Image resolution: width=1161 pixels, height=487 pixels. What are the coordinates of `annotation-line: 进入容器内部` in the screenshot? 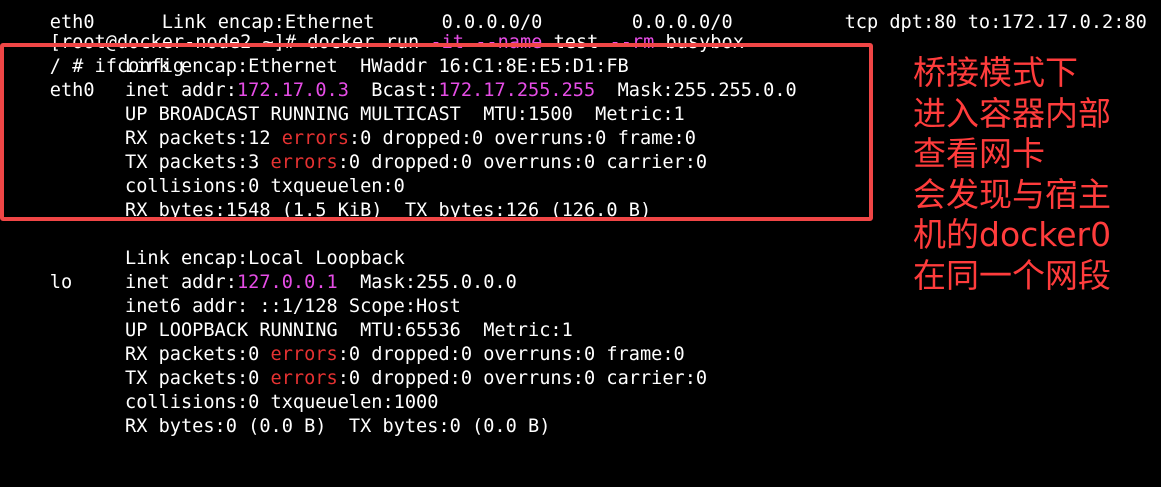 It's located at (1012, 113).